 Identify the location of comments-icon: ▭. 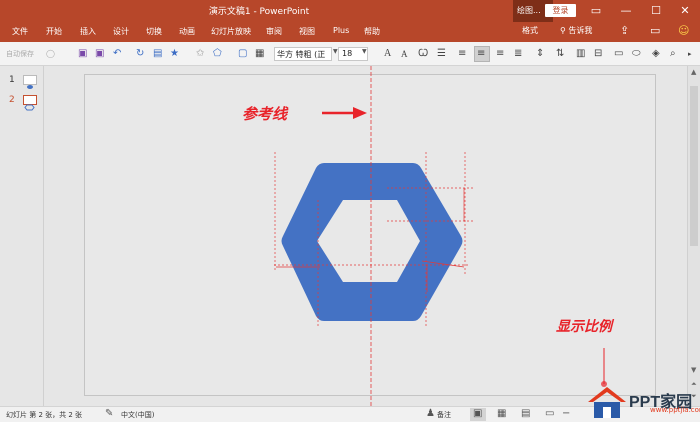
(655, 30).